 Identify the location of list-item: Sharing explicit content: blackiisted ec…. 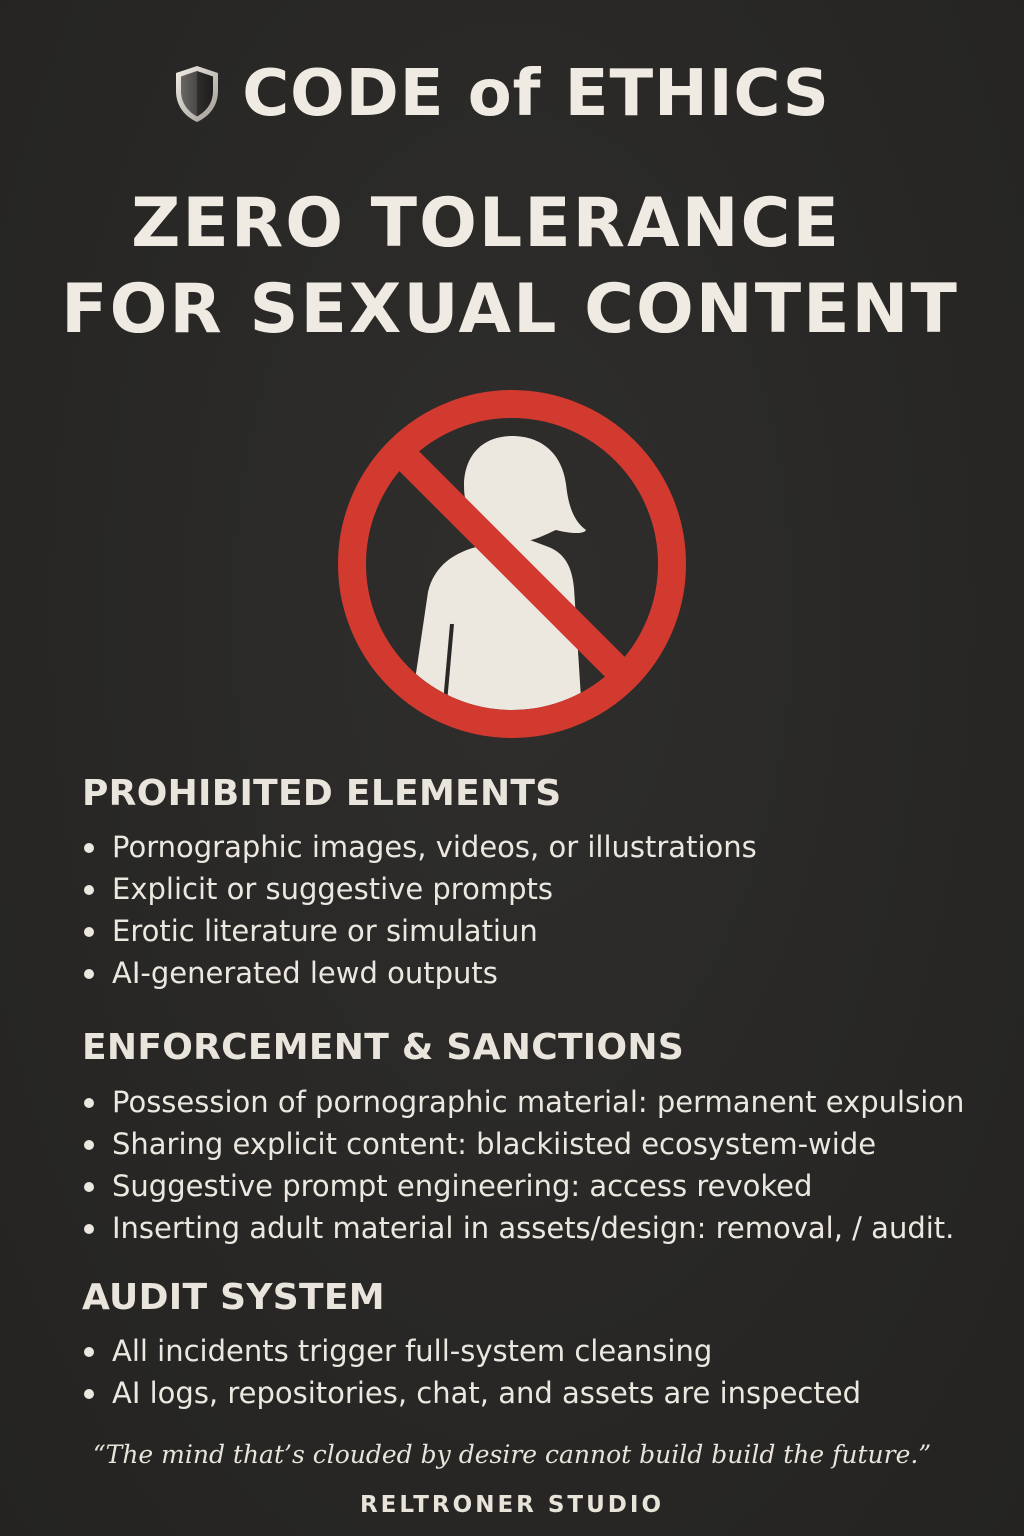
(523, 1144).